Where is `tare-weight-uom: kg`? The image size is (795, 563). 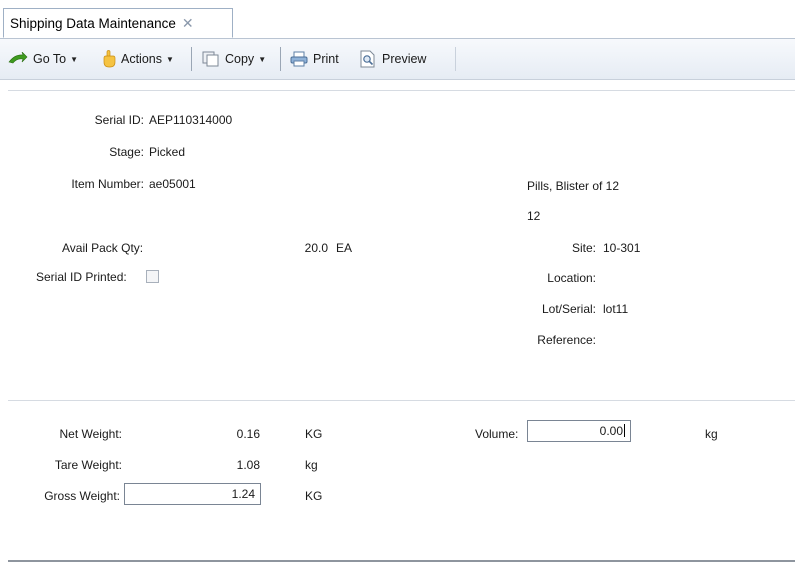 tare-weight-uom: kg is located at coordinates (311, 465).